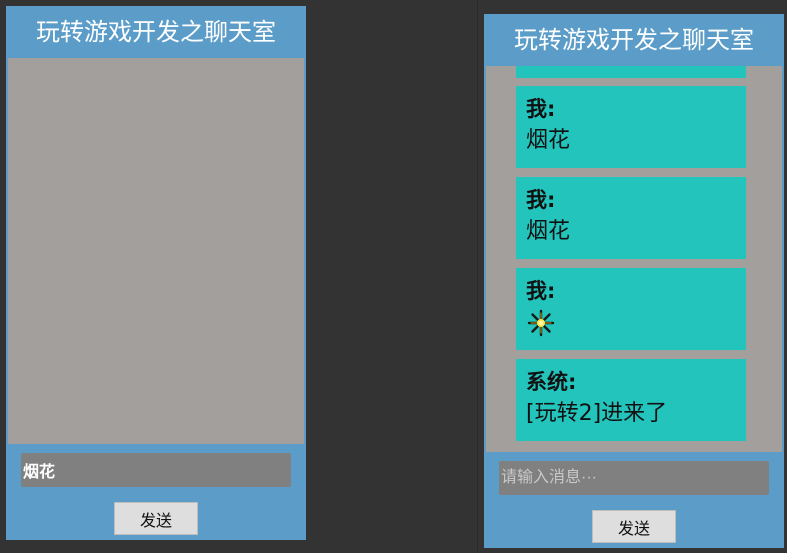  Describe the element at coordinates (631, 72) in the screenshot. I see `message-bubble-partial` at that location.